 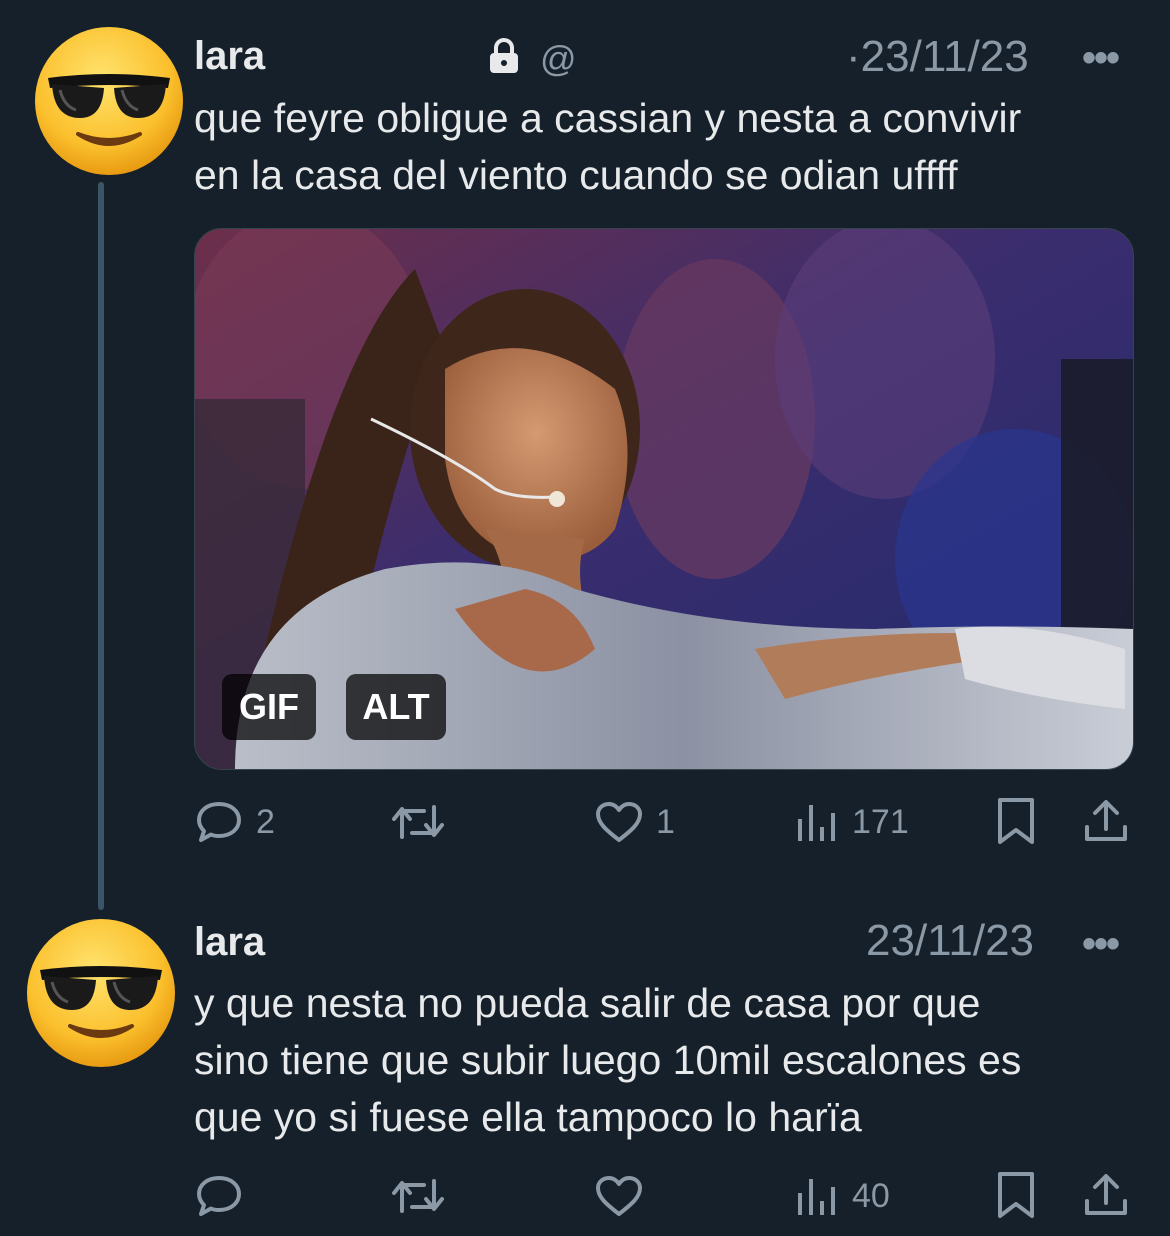 I want to click on alt-badge: ALT, so click(x=396, y=707).